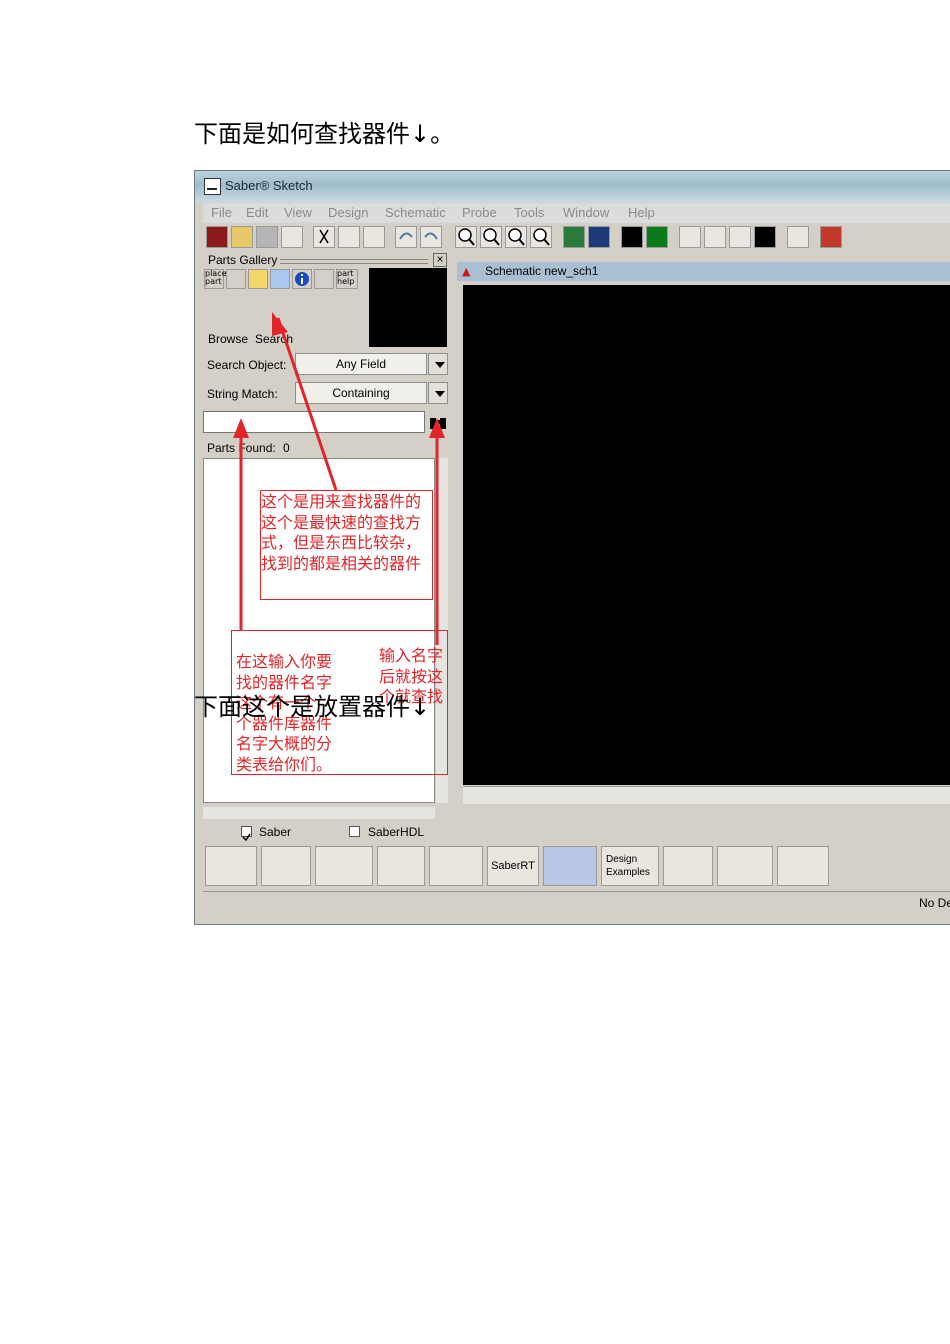  What do you see at coordinates (284, 764) in the screenshot?
I see `annotation-line: 类表给你们。` at bounding box center [284, 764].